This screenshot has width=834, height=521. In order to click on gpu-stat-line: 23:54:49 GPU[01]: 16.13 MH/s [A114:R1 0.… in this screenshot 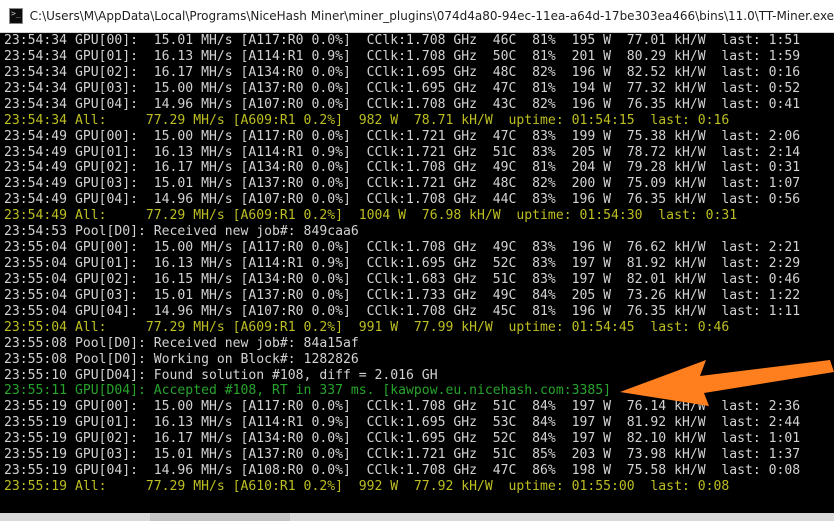, I will do `click(402, 152)`.